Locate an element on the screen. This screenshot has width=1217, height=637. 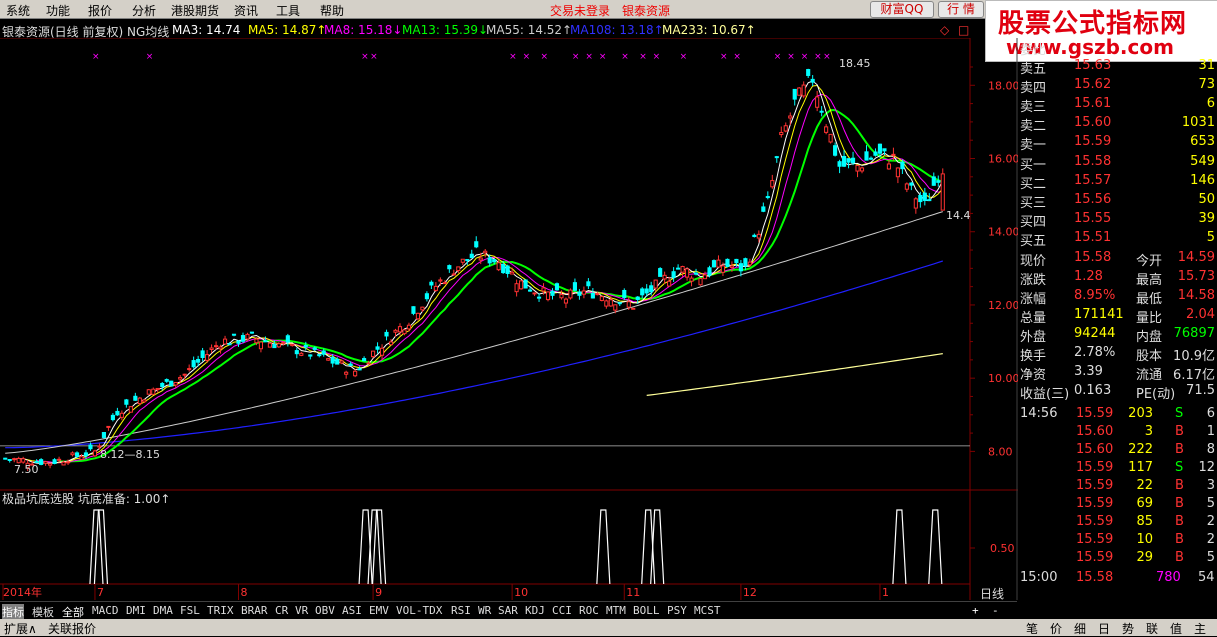
period-label: 日线 is located at coordinates (992, 593).